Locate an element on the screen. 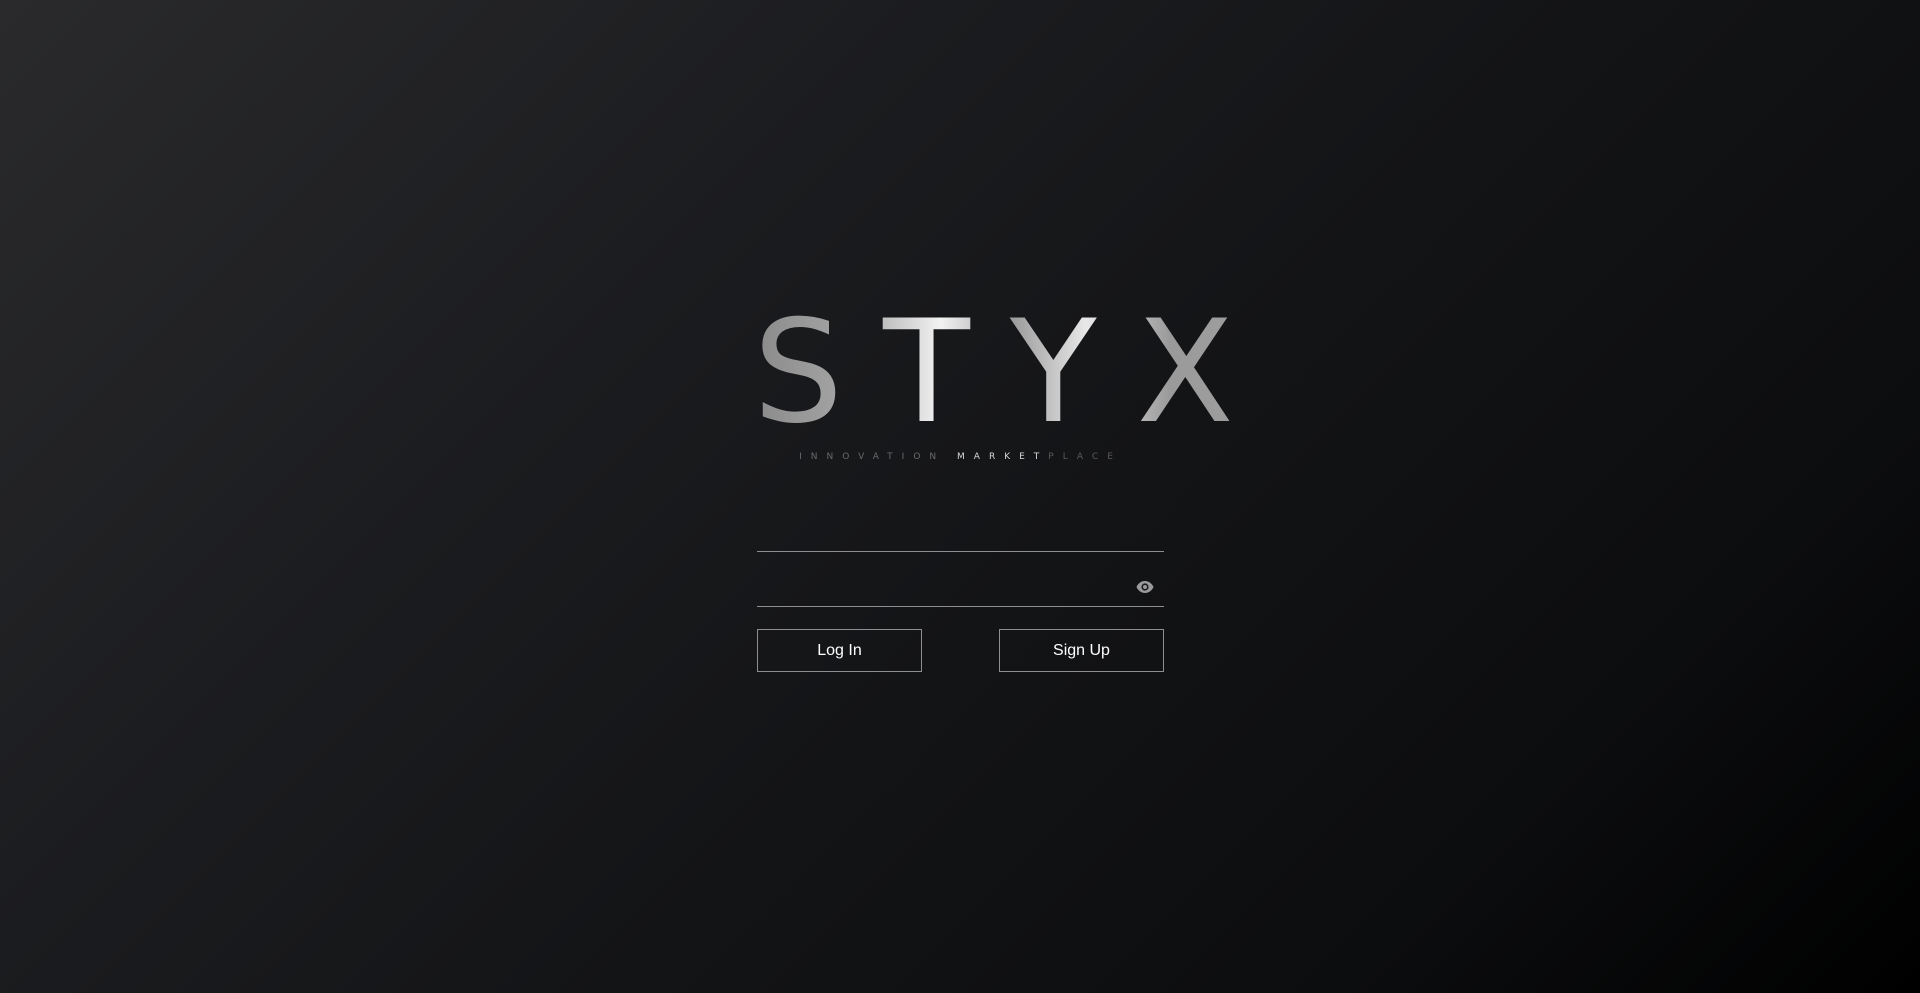 The width and height of the screenshot is (1920, 993). username-input is located at coordinates (960, 531).